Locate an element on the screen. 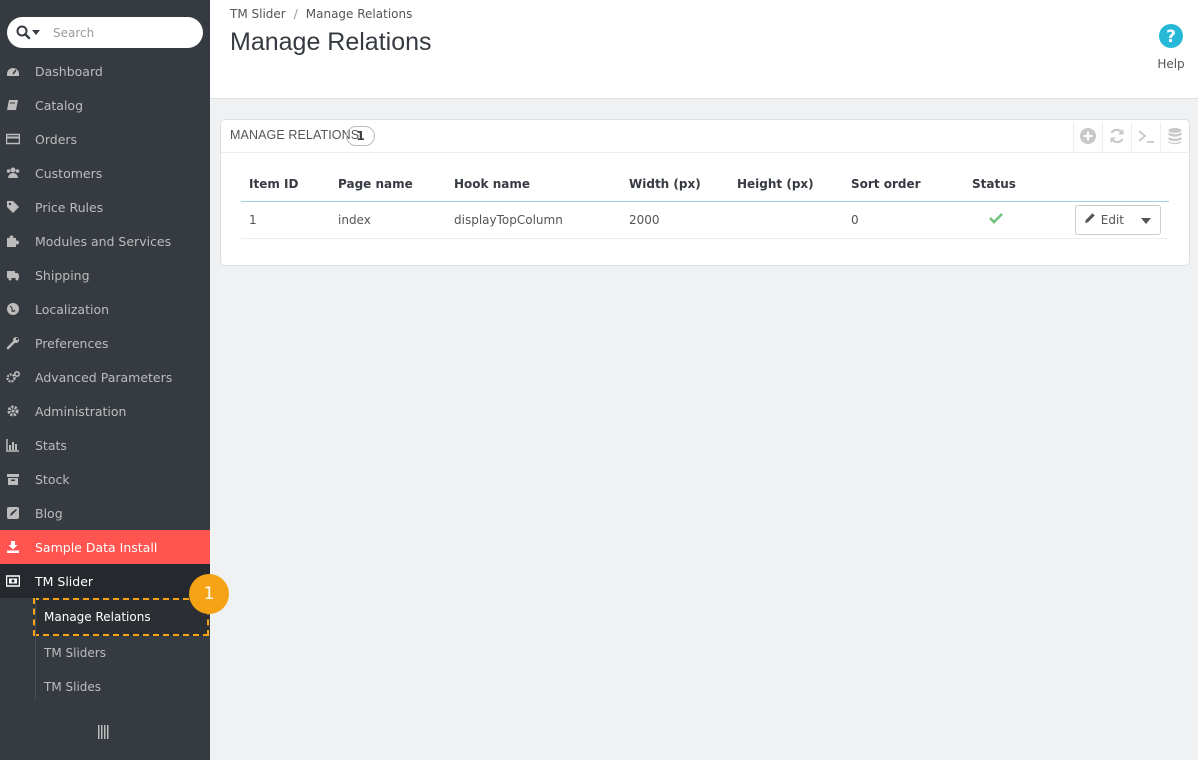 This screenshot has width=1198, height=760. breadcrumb-item: TM Slider is located at coordinates (258, 14).